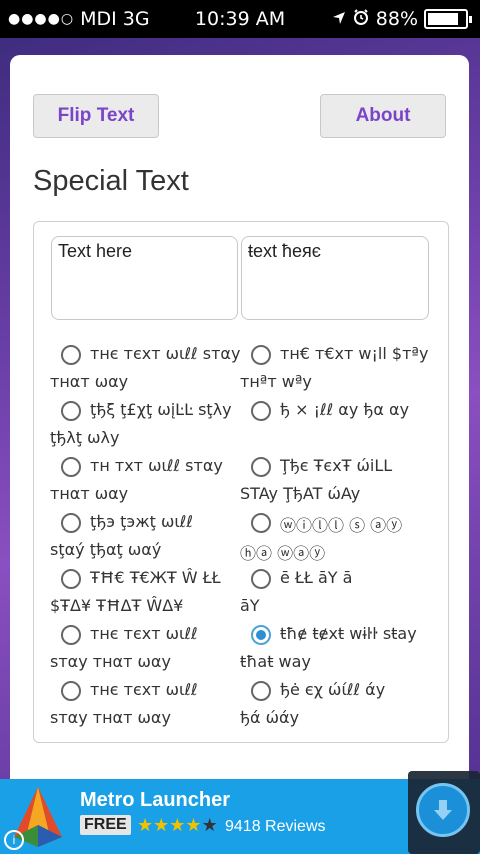  I want to click on option-label-line2: ţђλţ ωλу, so click(85, 437).